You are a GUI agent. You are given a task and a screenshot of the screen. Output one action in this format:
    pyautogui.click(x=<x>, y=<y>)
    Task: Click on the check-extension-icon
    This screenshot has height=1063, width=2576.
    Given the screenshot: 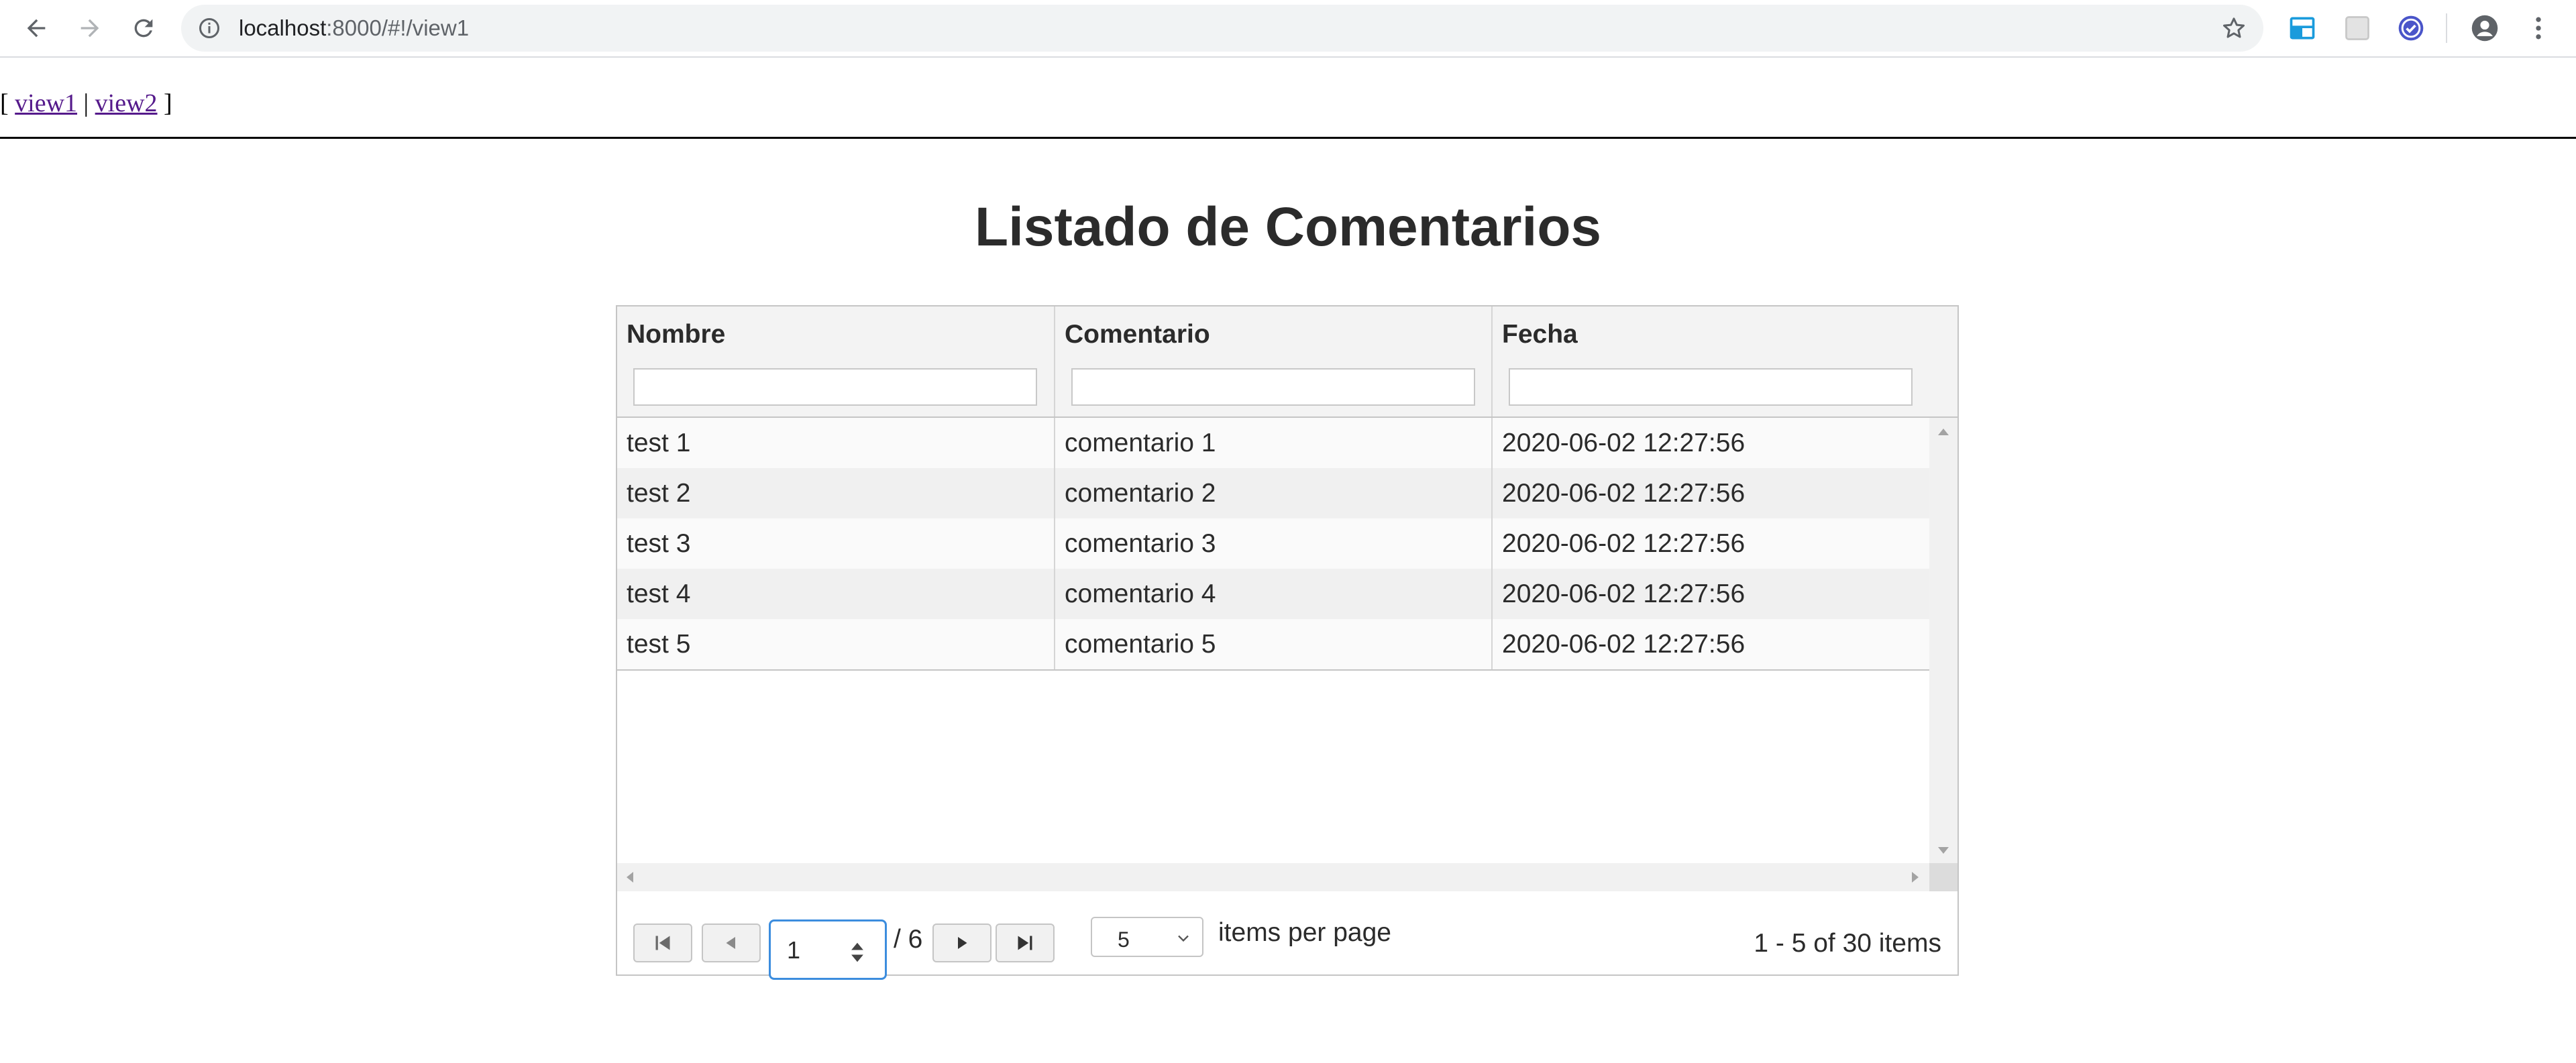 What is the action you would take?
    pyautogui.click(x=2411, y=28)
    